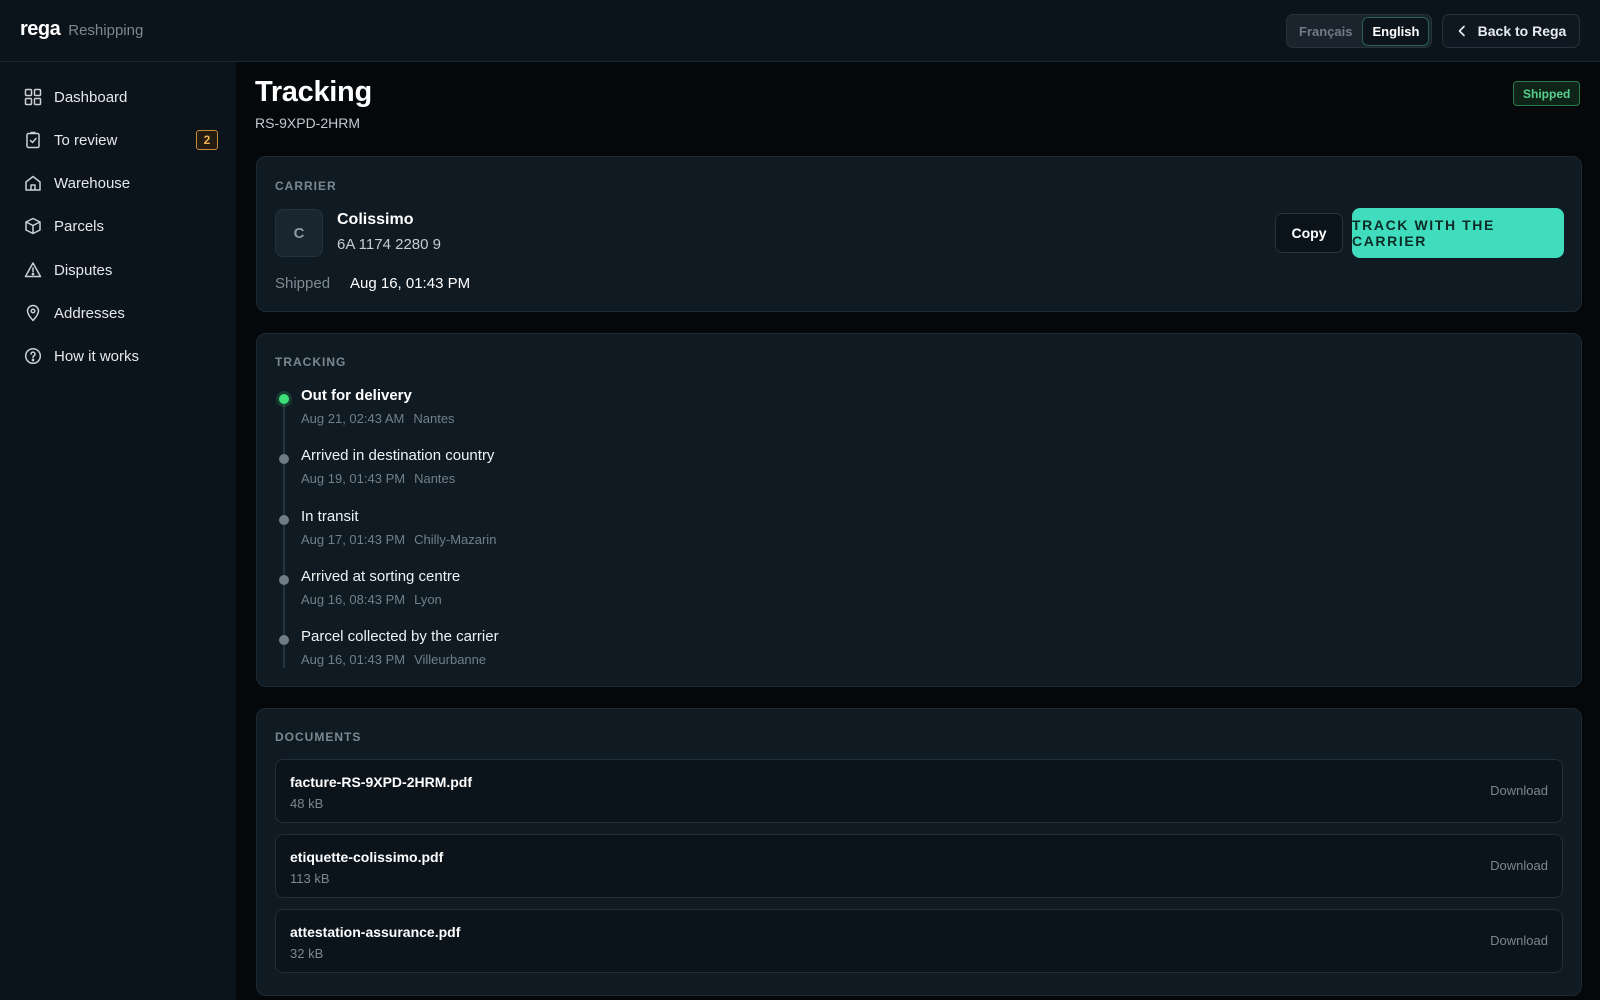 The image size is (1600, 1000). What do you see at coordinates (375, 219) in the screenshot?
I see `carrier-name: Colissimo` at bounding box center [375, 219].